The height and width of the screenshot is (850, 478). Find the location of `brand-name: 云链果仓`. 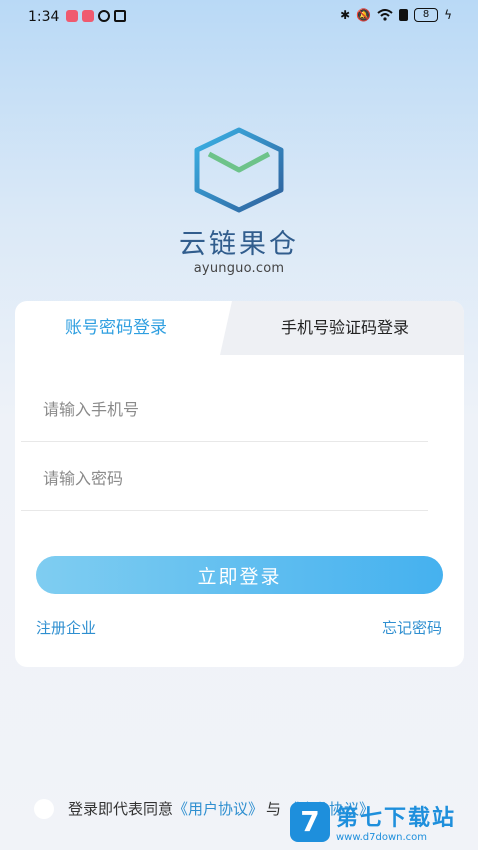

brand-name: 云链果仓 is located at coordinates (239, 244).